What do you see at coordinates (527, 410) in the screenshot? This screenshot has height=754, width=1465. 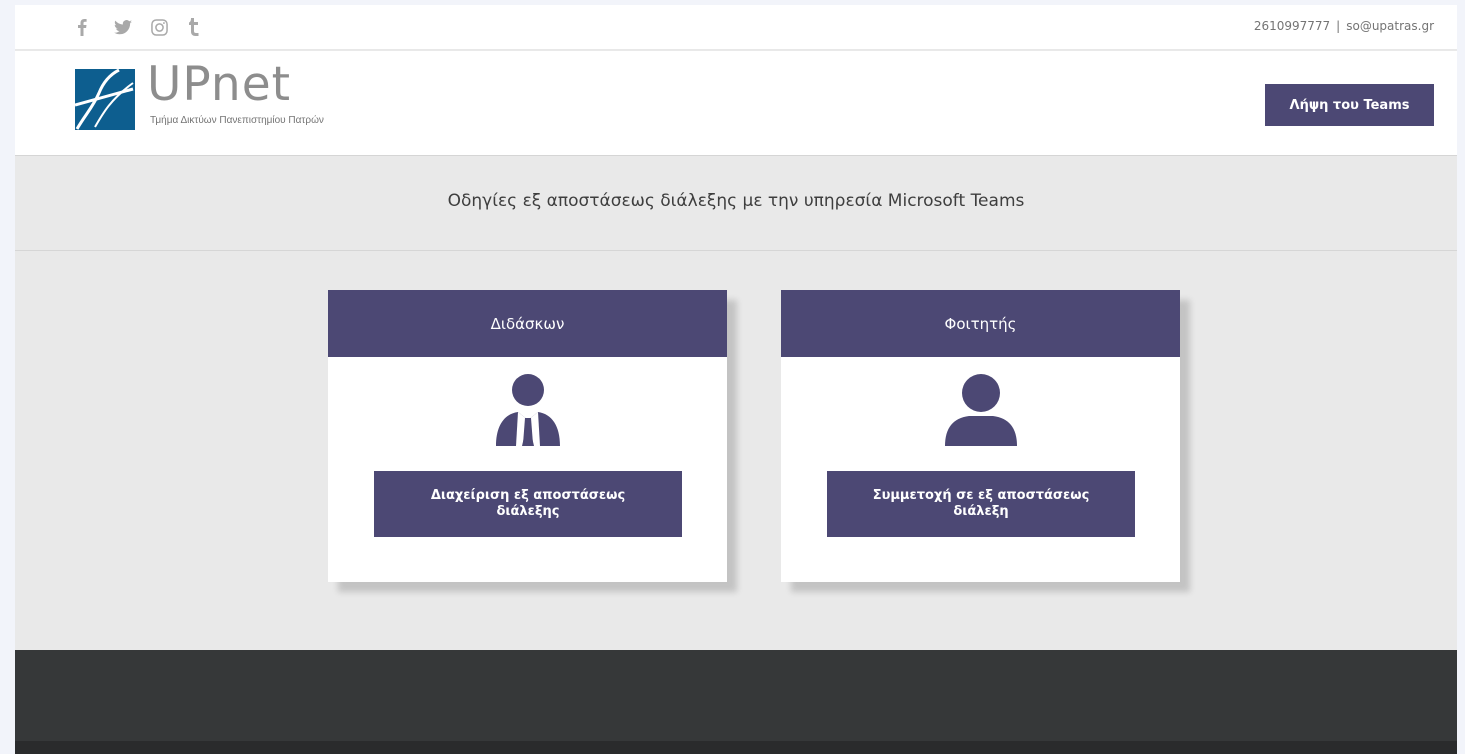 I see `teacher-icon` at bounding box center [527, 410].